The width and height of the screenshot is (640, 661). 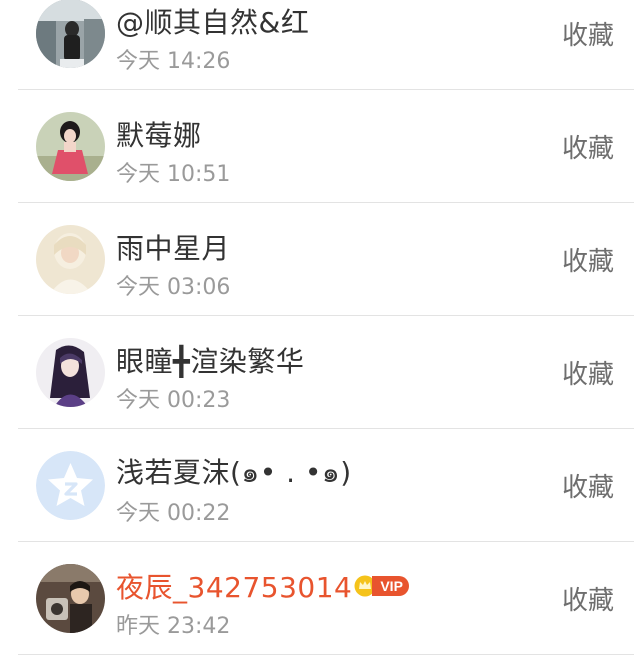 I want to click on timestamp: 昨天 23:42, so click(x=173, y=626).